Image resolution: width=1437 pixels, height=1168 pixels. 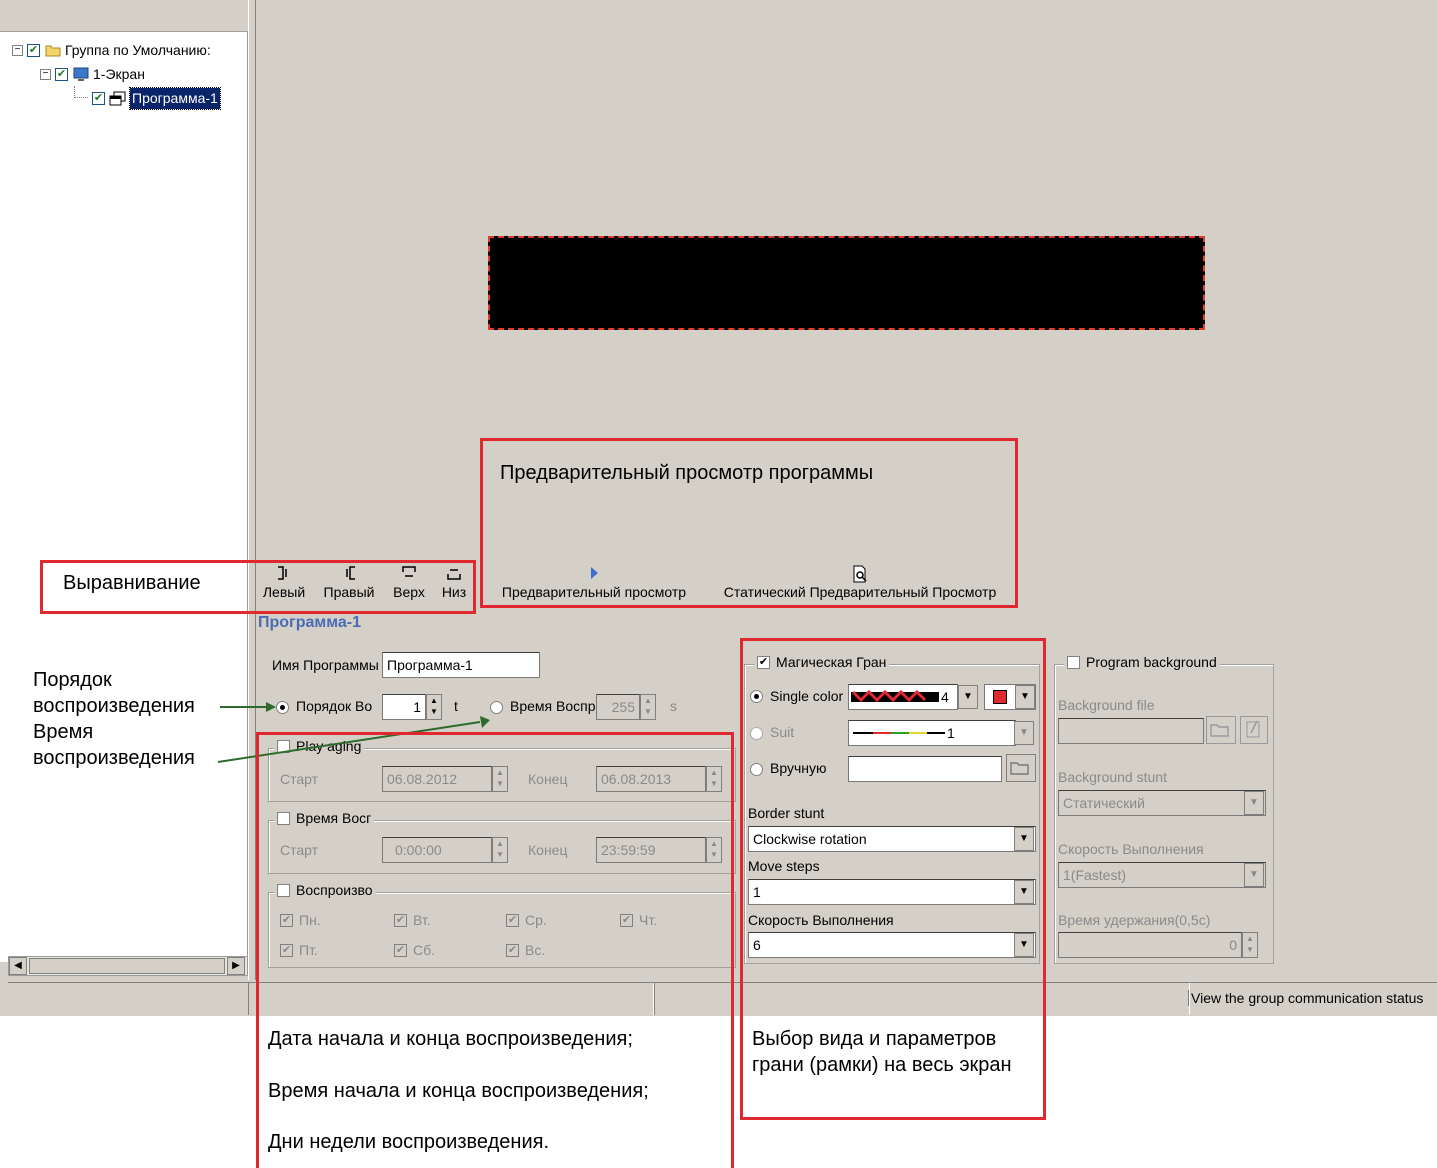 What do you see at coordinates (846, 283) in the screenshot?
I see `led-screen-preview` at bounding box center [846, 283].